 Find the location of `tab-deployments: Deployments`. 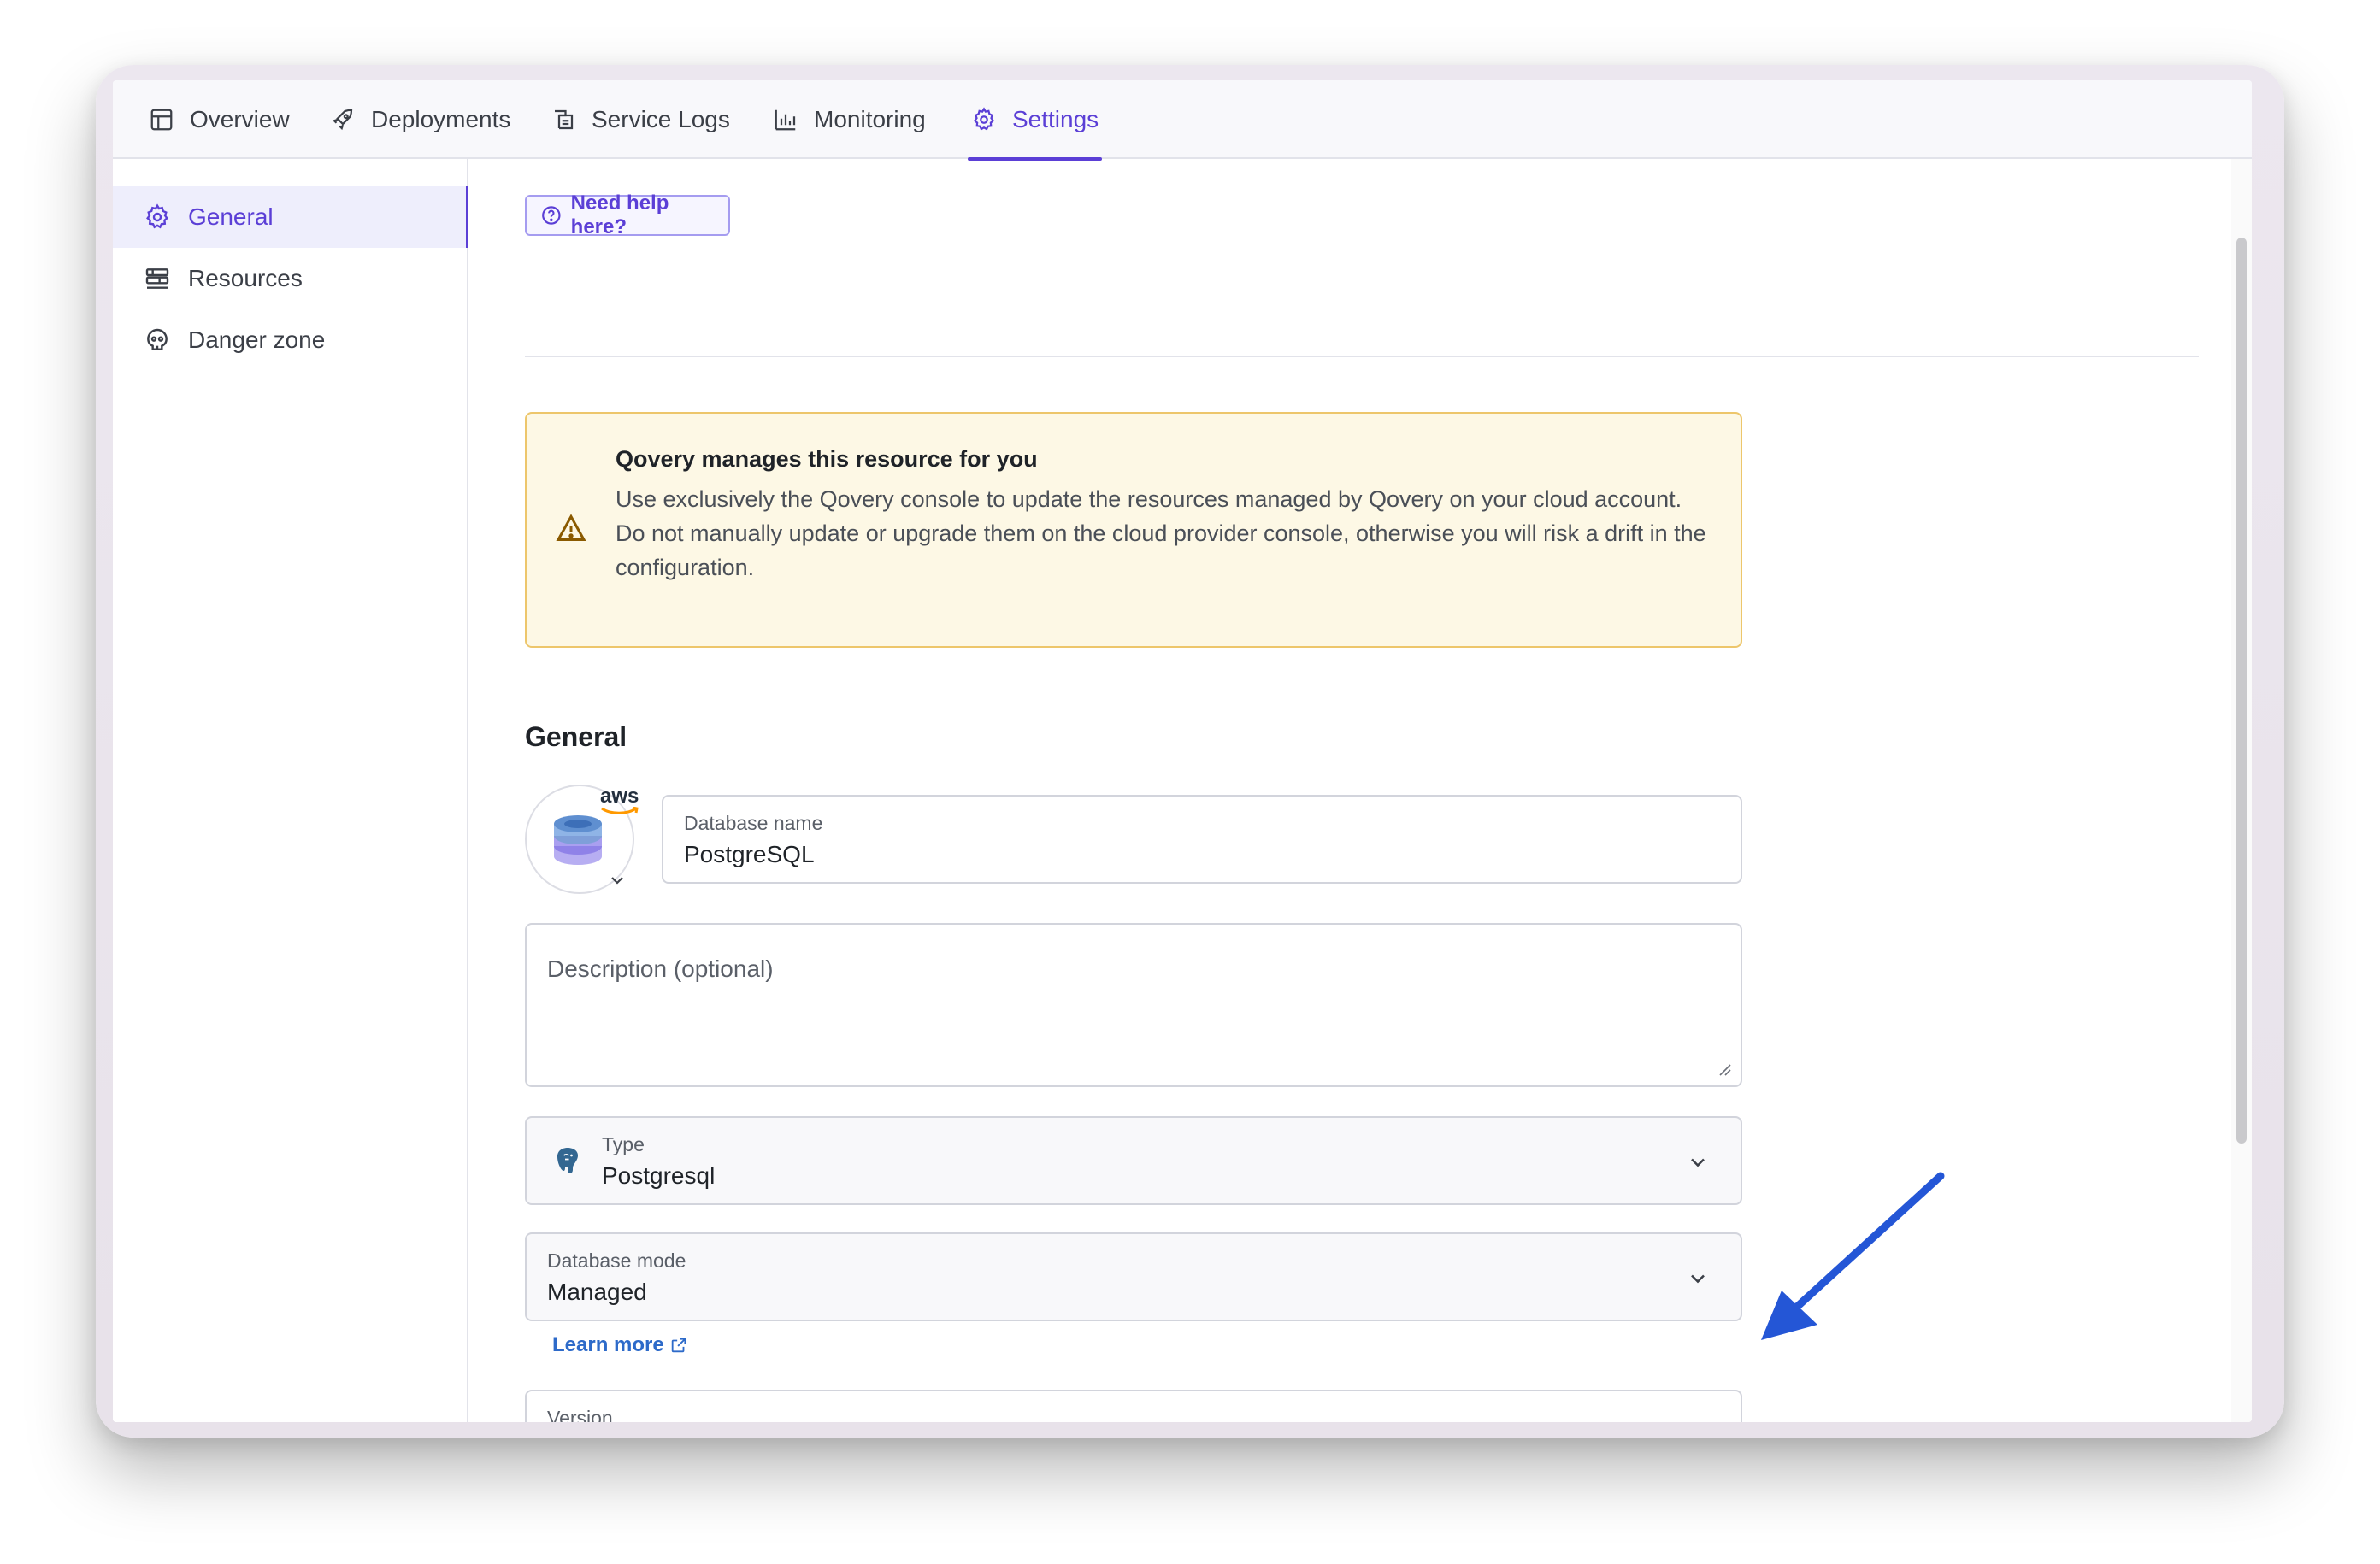

tab-deployments: Deployments is located at coordinates (420, 119).